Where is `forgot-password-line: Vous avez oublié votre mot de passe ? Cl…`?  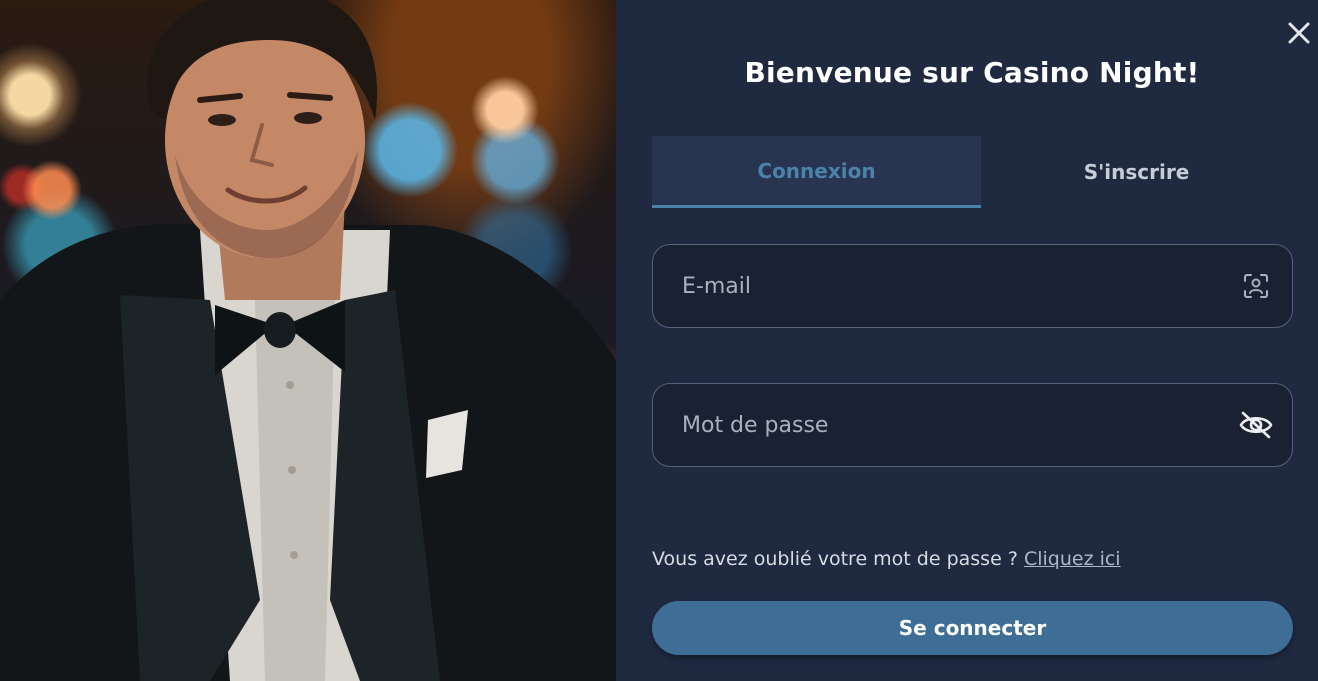
forgot-password-line: Vous avez oublié votre mot de passe ? Cl… is located at coordinates (886, 559).